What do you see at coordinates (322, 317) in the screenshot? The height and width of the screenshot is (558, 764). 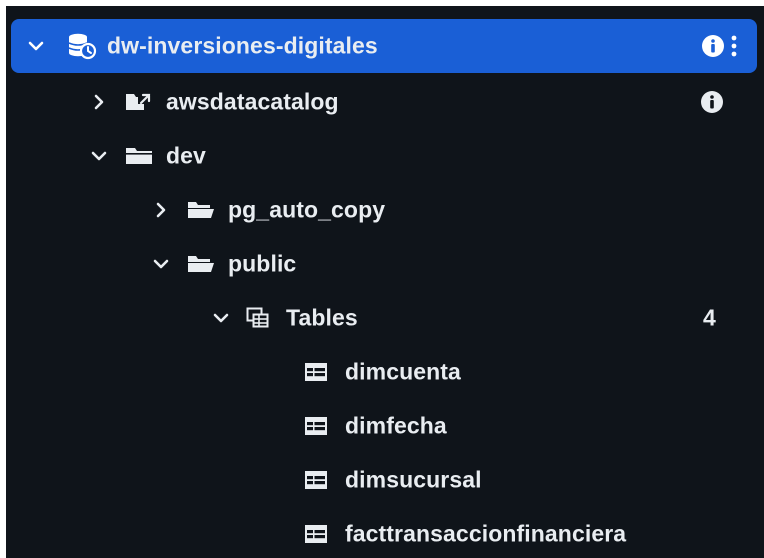 I see `tree-item-label: Tables` at bounding box center [322, 317].